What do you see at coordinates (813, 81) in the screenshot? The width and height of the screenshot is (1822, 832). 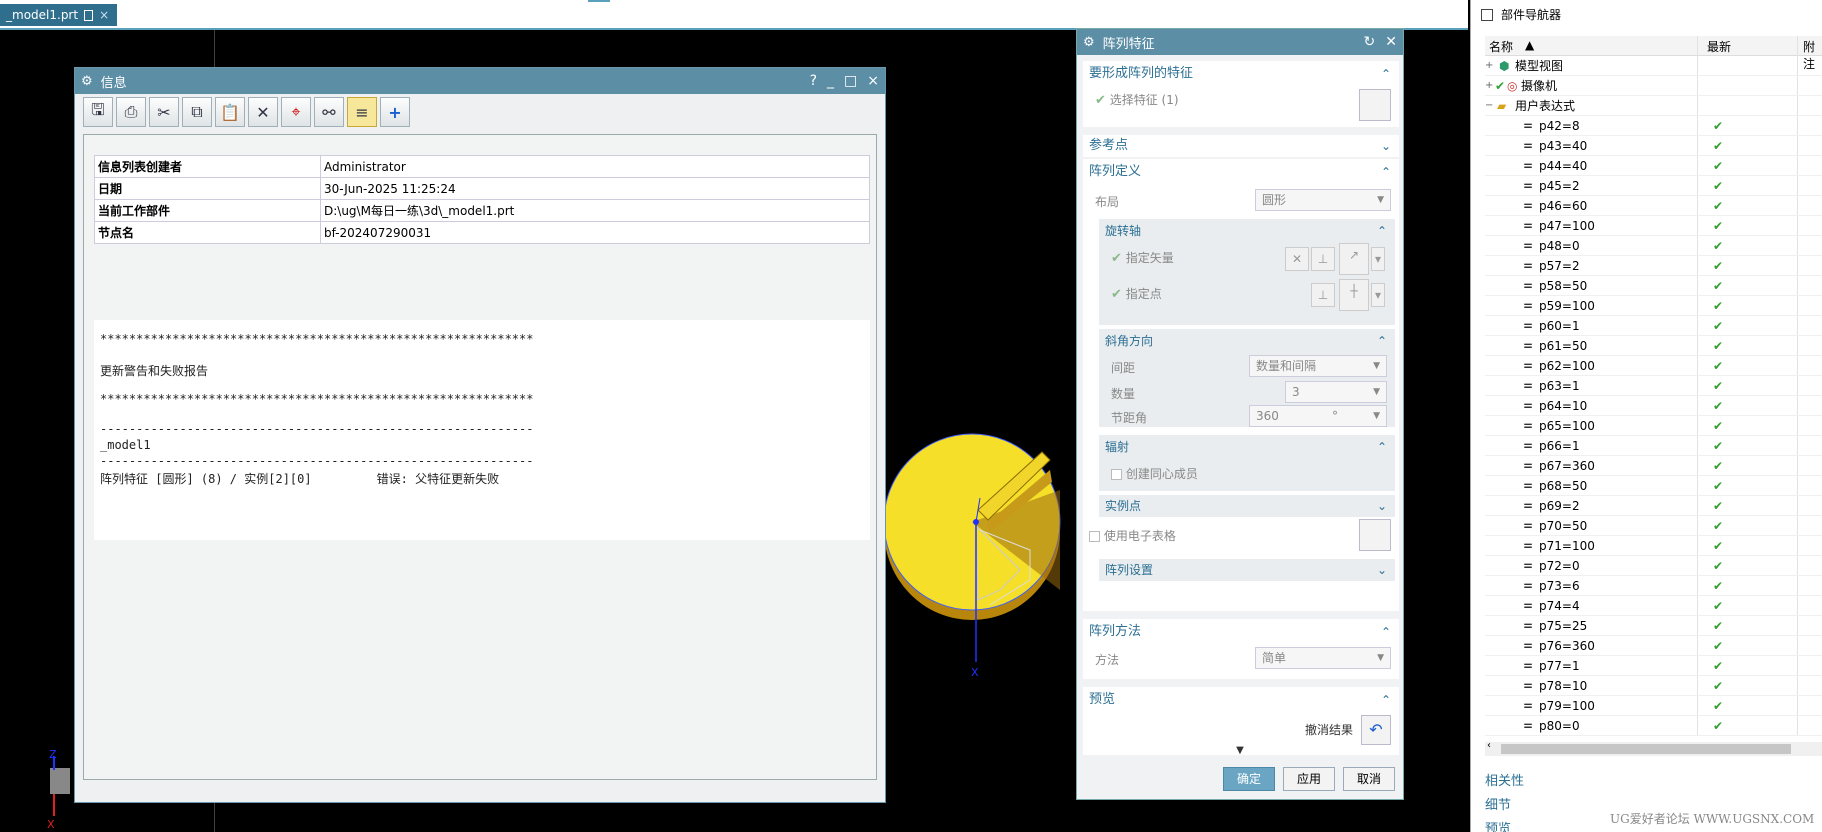 I see `help-button: ?` at bounding box center [813, 81].